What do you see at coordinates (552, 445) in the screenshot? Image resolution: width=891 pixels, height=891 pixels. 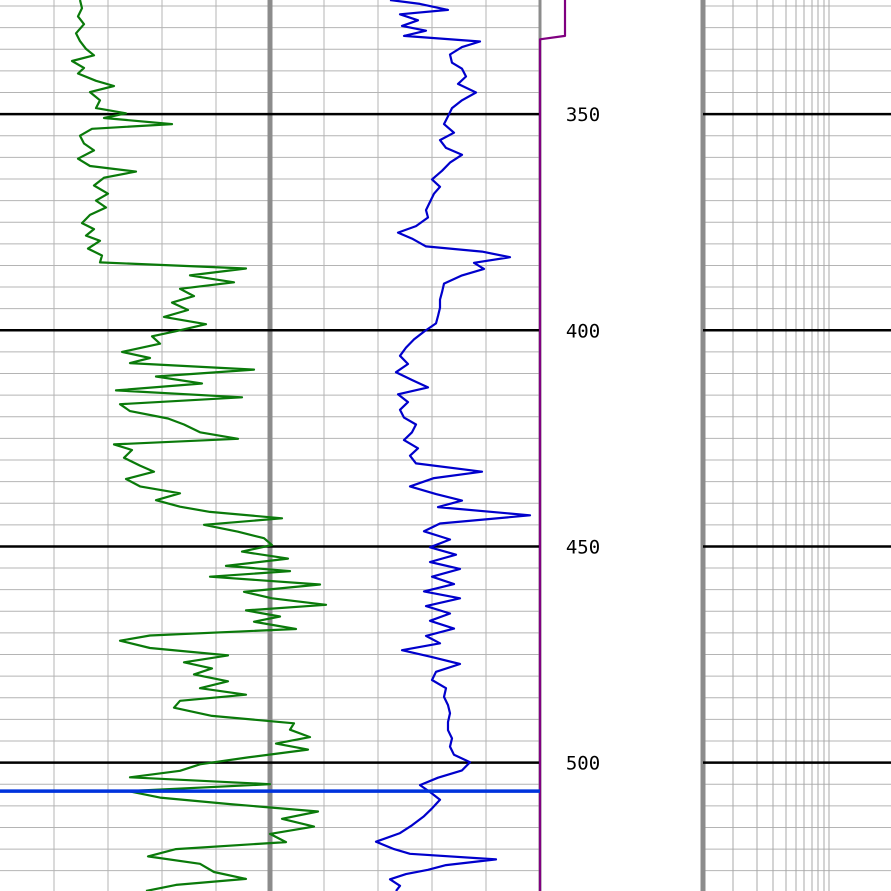 I see `log-curve-right-edge` at bounding box center [552, 445].